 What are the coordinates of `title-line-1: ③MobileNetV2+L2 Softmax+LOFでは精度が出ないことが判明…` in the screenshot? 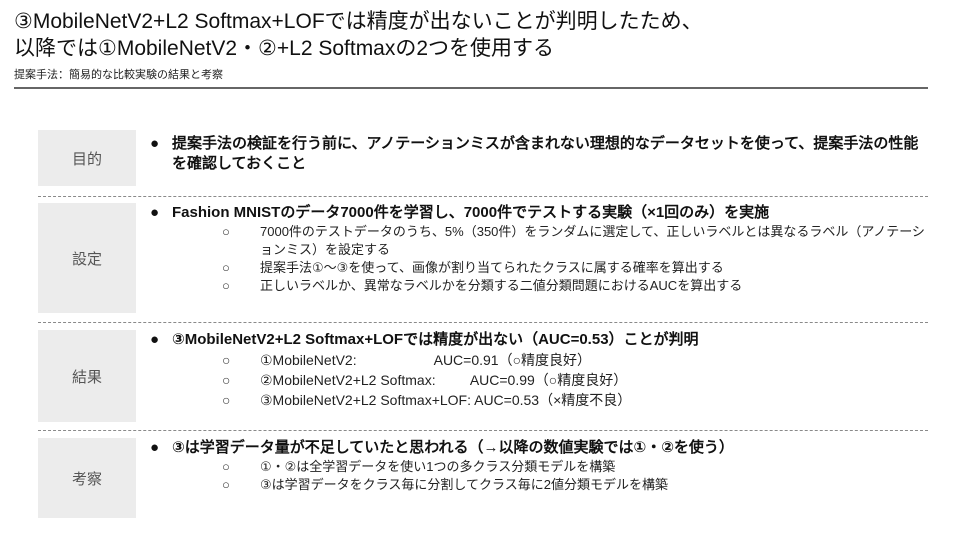 It's located at (358, 21).